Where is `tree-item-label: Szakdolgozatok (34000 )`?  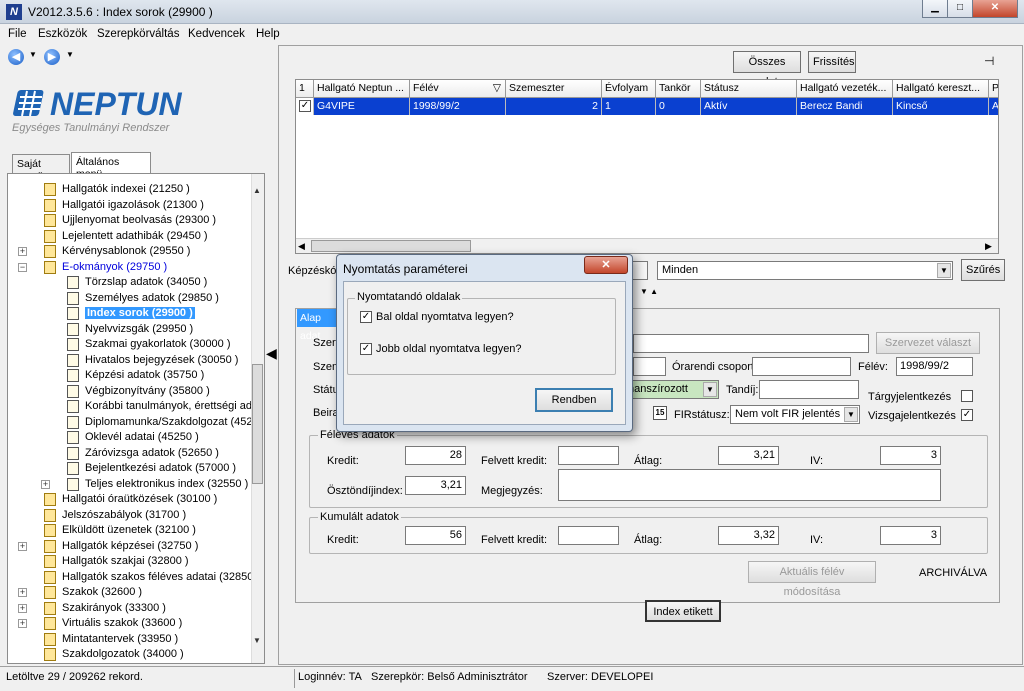
tree-item-label: Szakdolgozatok (34000 ) is located at coordinates (123, 654).